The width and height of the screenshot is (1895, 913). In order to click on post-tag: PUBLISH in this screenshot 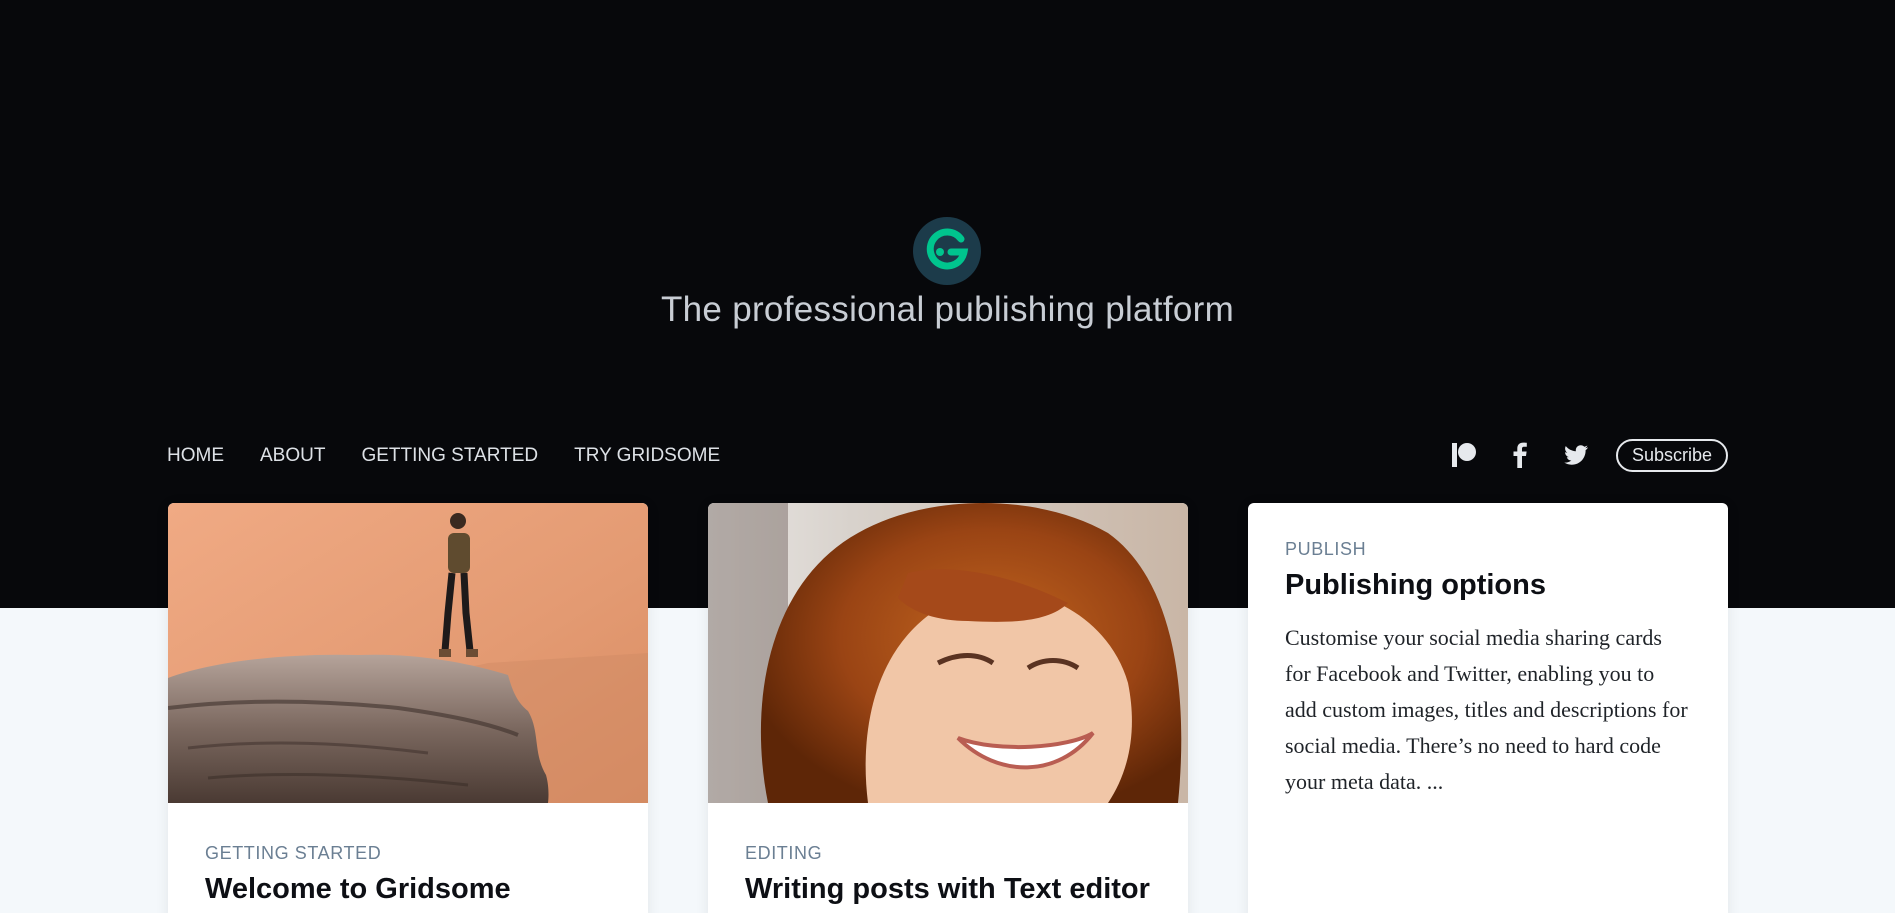, I will do `click(1488, 549)`.